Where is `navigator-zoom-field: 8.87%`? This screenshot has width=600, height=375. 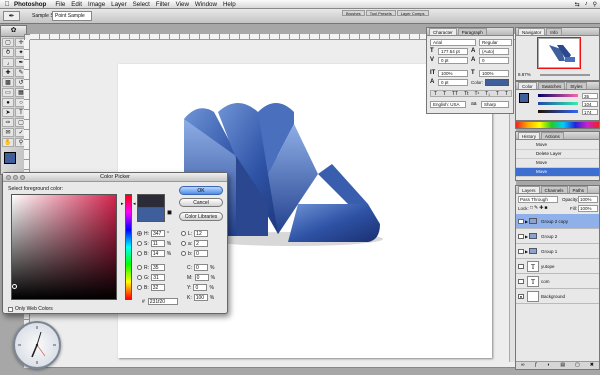 navigator-zoom-field: 8.87% is located at coordinates (524, 74).